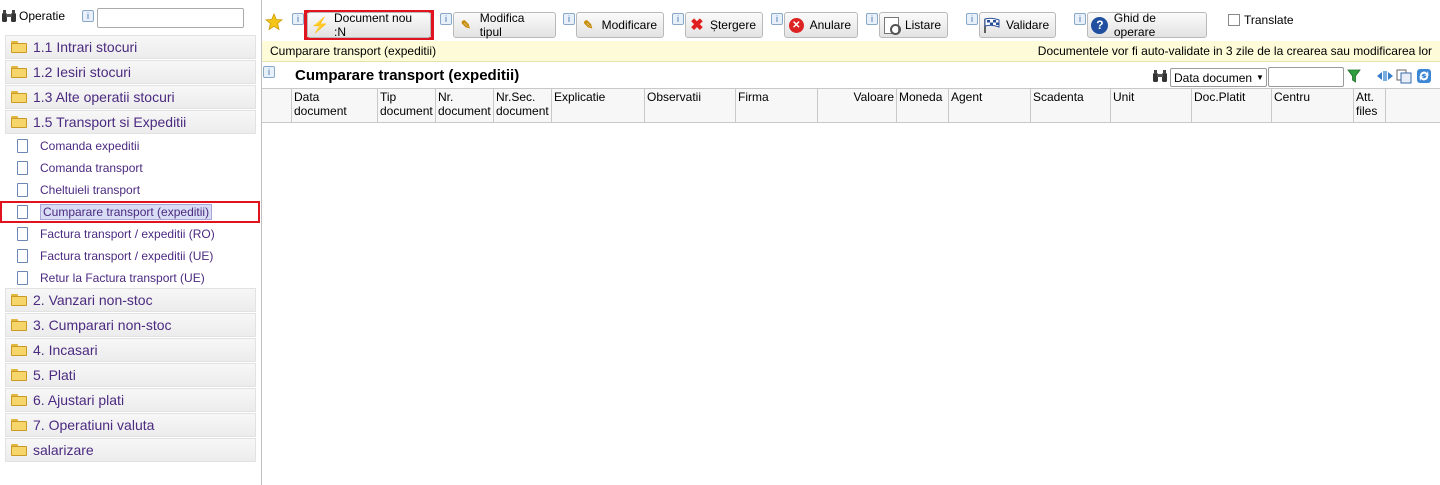  Describe the element at coordinates (1147, 25) in the screenshot. I see `guide-button: ? Ghid de operare` at that location.